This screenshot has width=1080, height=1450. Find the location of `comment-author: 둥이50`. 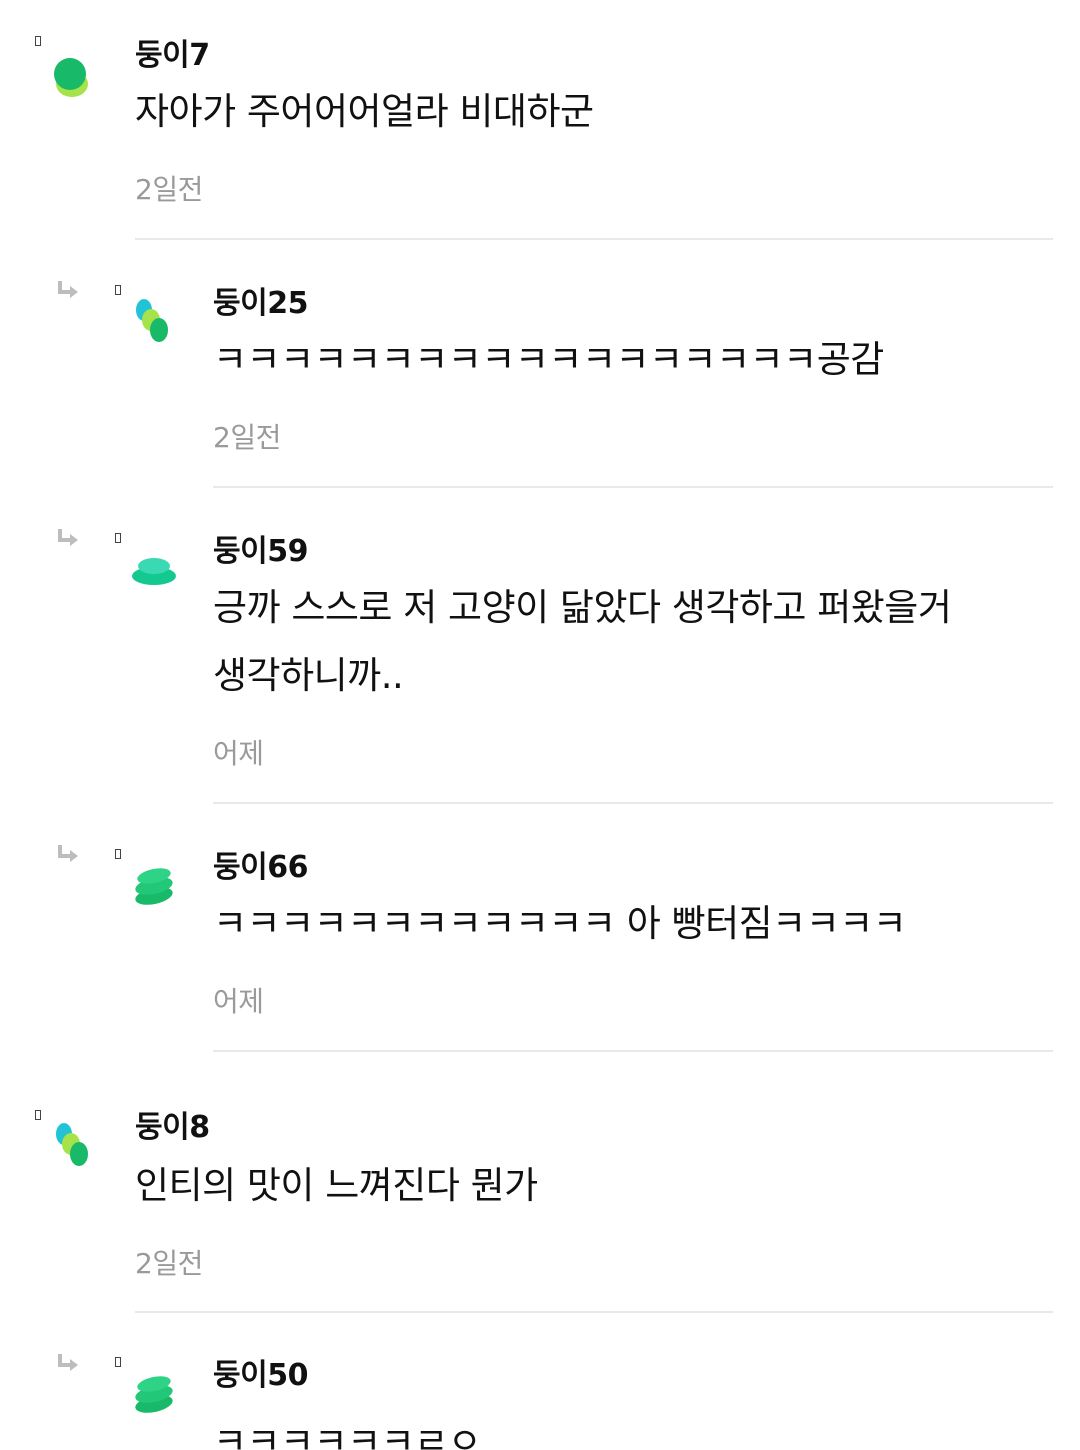

comment-author: 둥이50 is located at coordinates (260, 1372).